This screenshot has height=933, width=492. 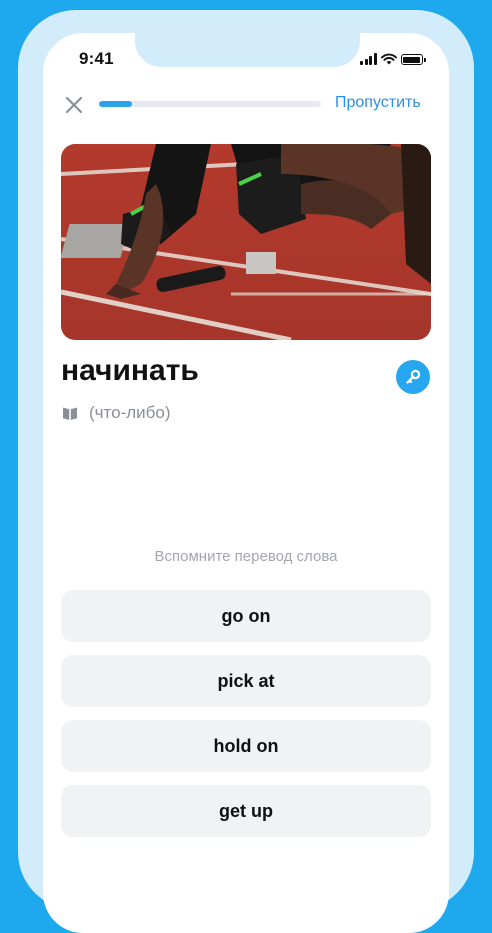 I want to click on battery-icon, so click(x=413, y=59).